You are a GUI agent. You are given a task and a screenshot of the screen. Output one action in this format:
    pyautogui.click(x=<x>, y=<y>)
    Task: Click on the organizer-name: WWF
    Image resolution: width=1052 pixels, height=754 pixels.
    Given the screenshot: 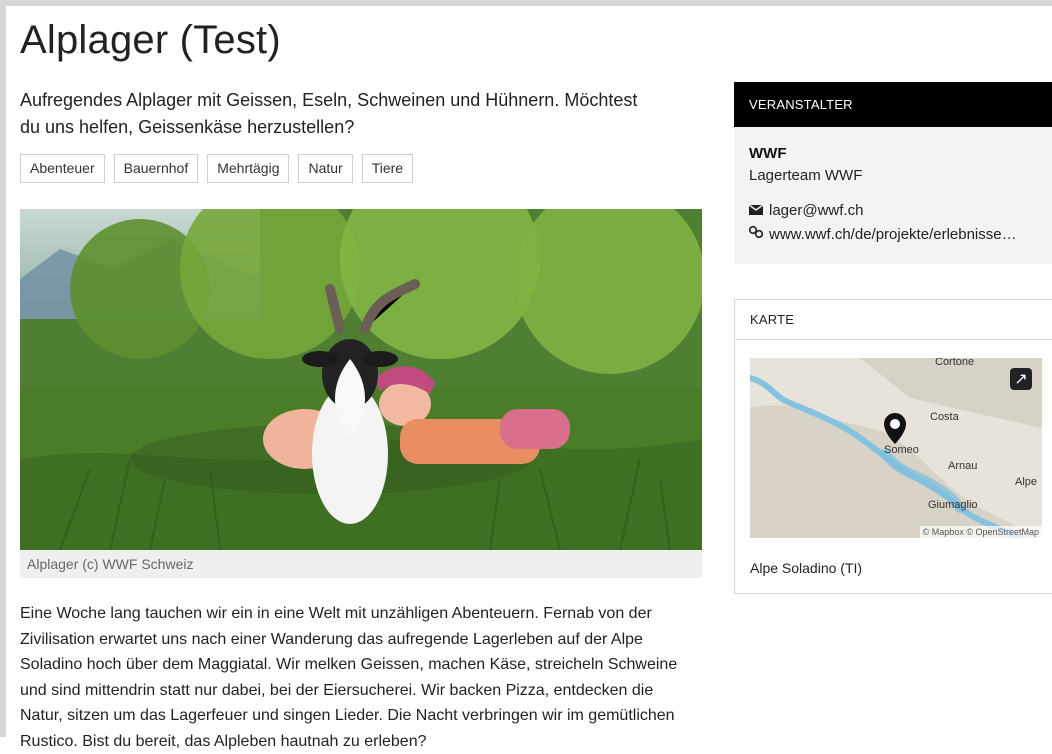 What is the action you would take?
    pyautogui.click(x=768, y=153)
    